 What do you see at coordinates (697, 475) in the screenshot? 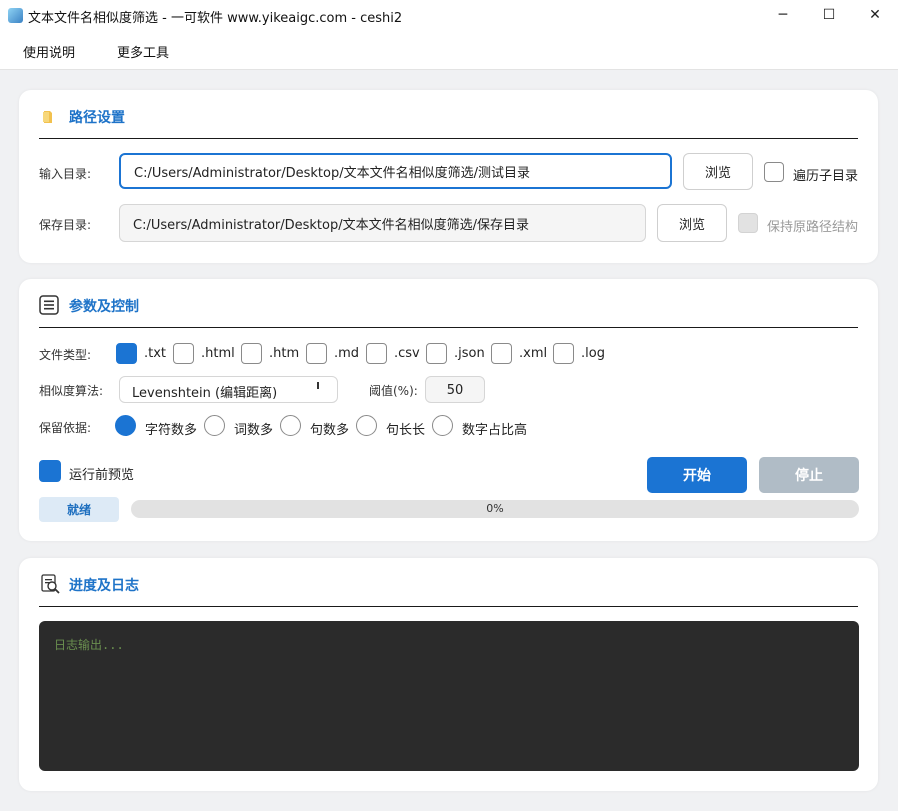
I see `start-button: 开始` at bounding box center [697, 475].